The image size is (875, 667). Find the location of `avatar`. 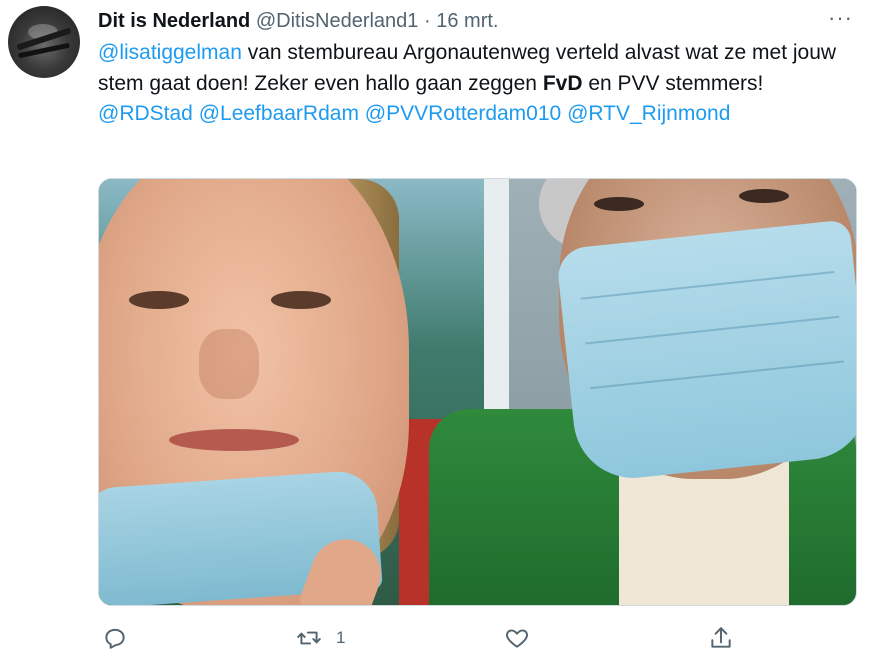

avatar is located at coordinates (44, 42).